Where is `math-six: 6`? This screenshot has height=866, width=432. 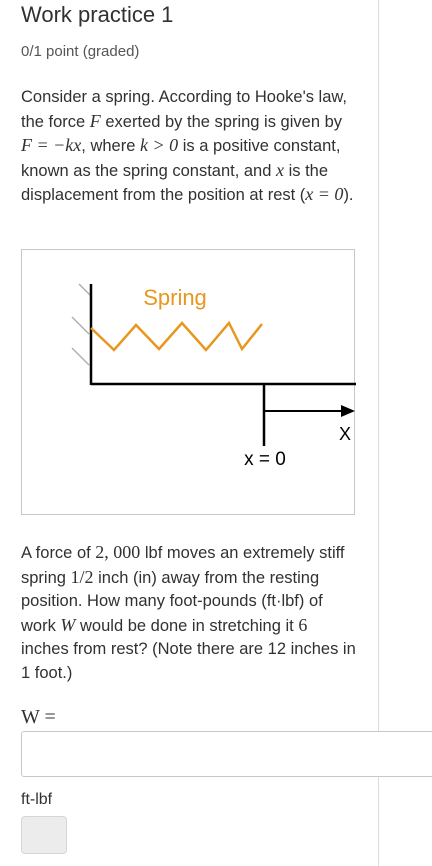 math-six: 6 is located at coordinates (303, 624).